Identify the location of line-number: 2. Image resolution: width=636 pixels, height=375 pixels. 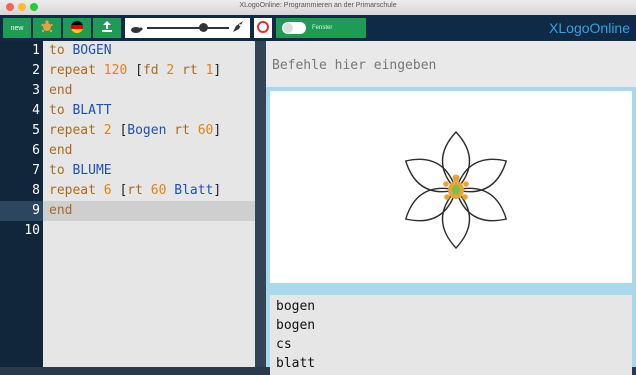
(36, 70).